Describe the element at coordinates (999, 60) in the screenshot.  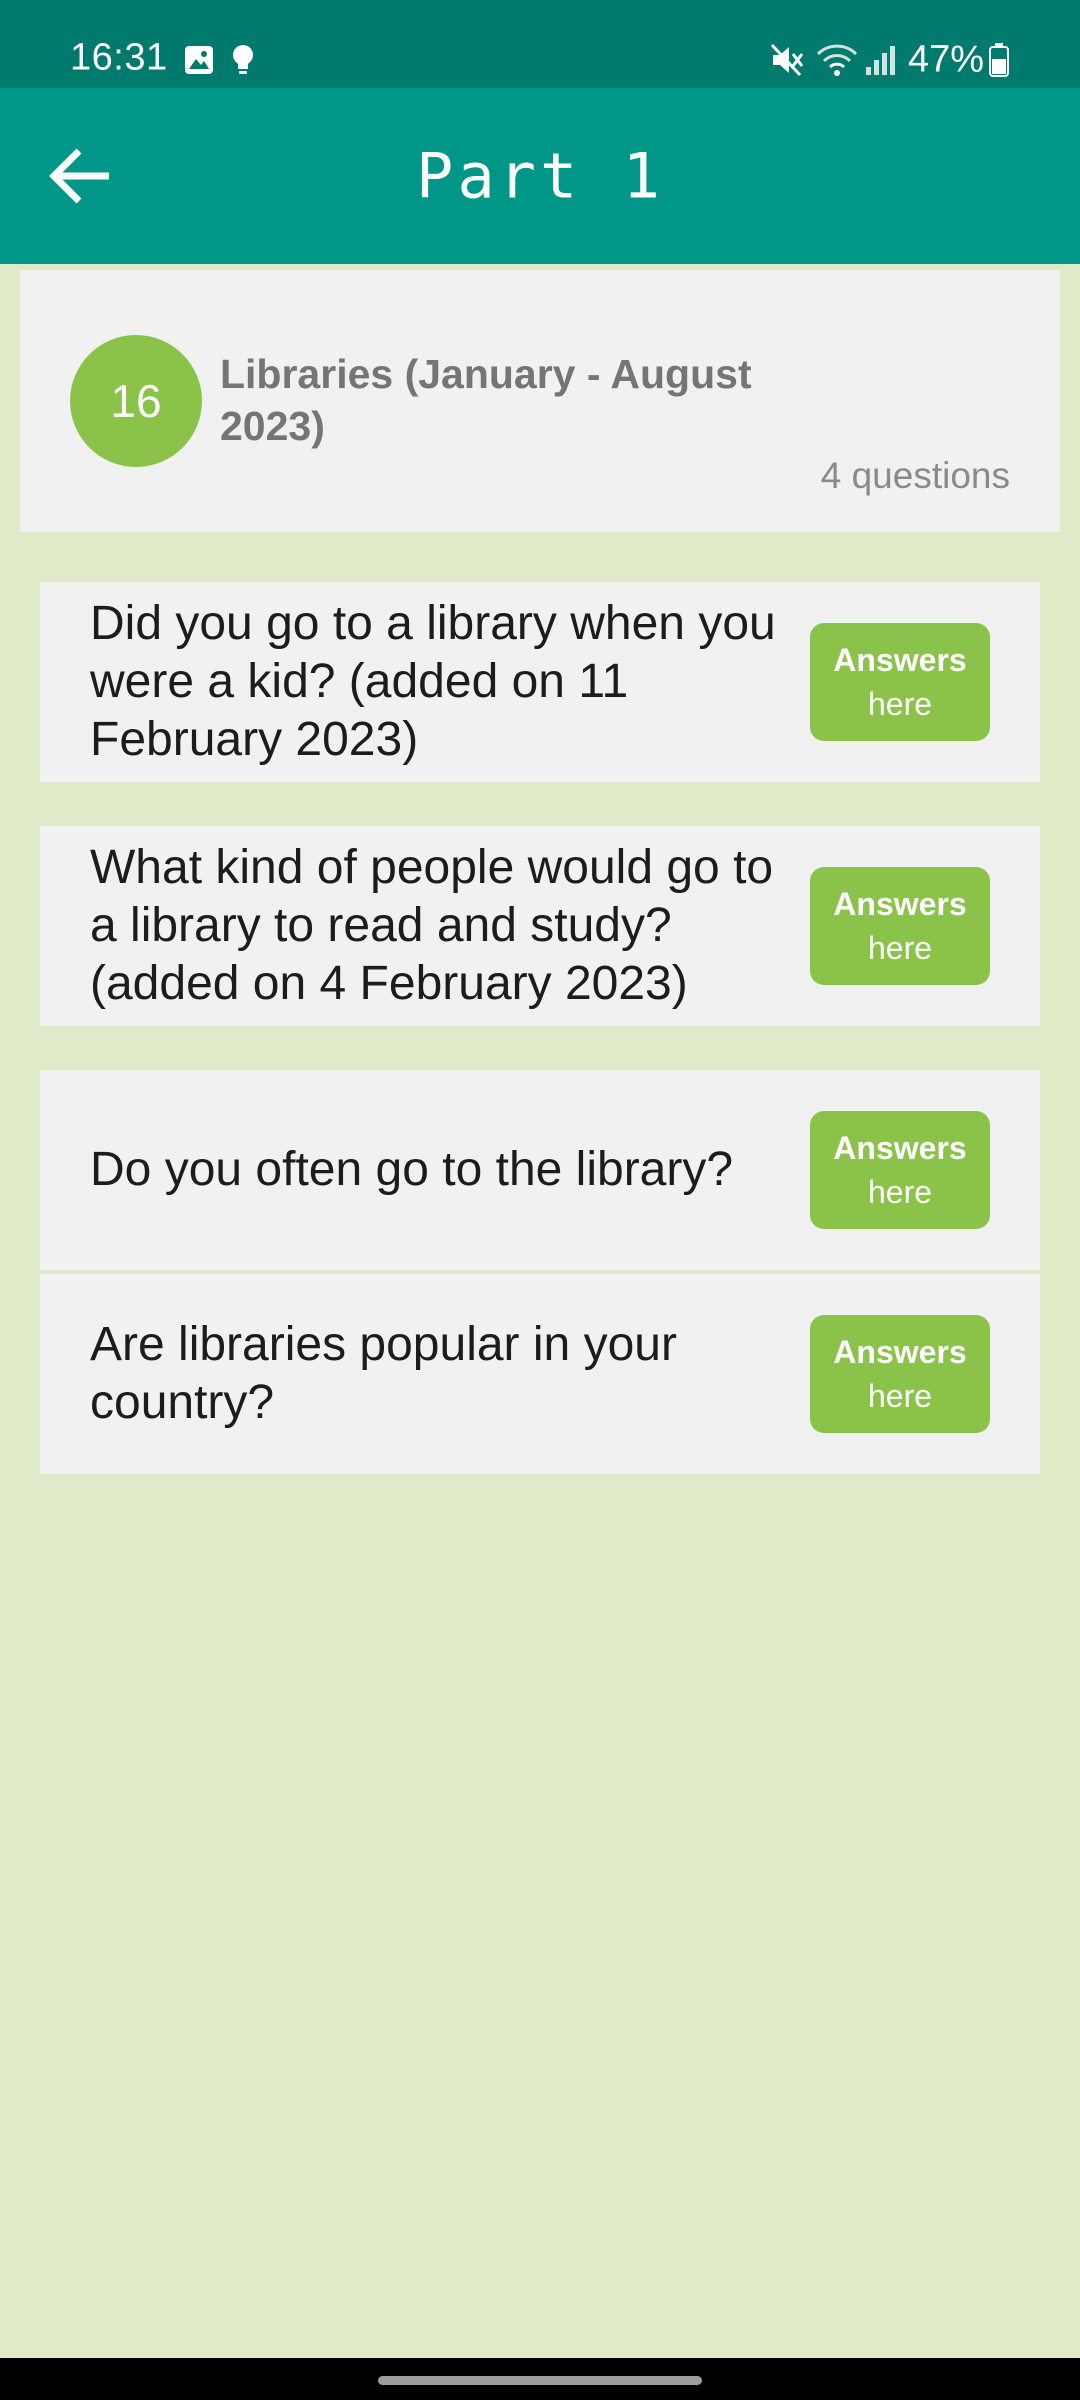
I see `battery-icon` at that location.